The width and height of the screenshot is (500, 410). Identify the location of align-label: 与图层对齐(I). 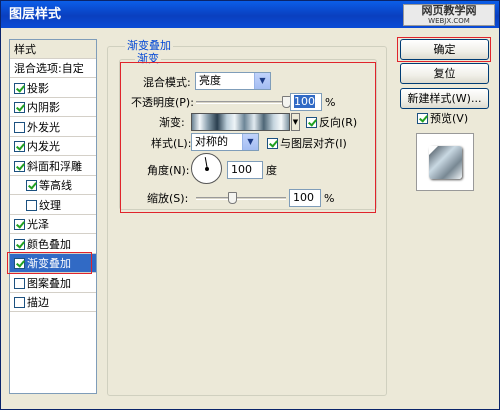
(313, 143).